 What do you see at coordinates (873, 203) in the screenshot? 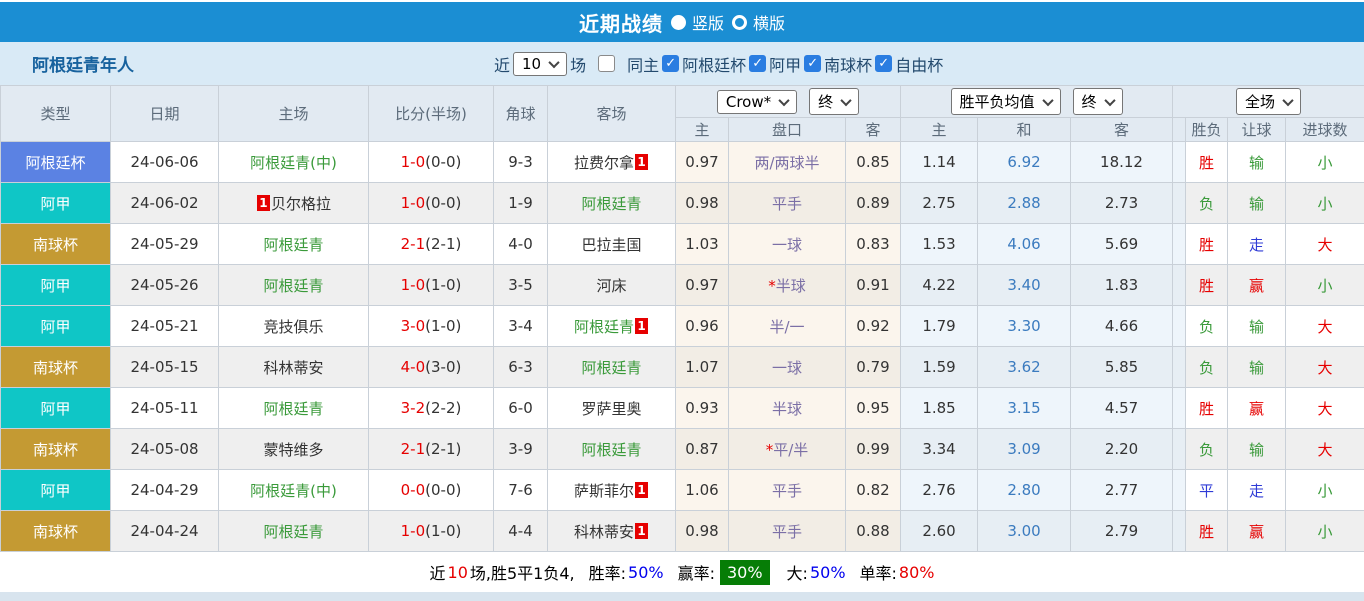
I see `odds-away: 0.89` at bounding box center [873, 203].